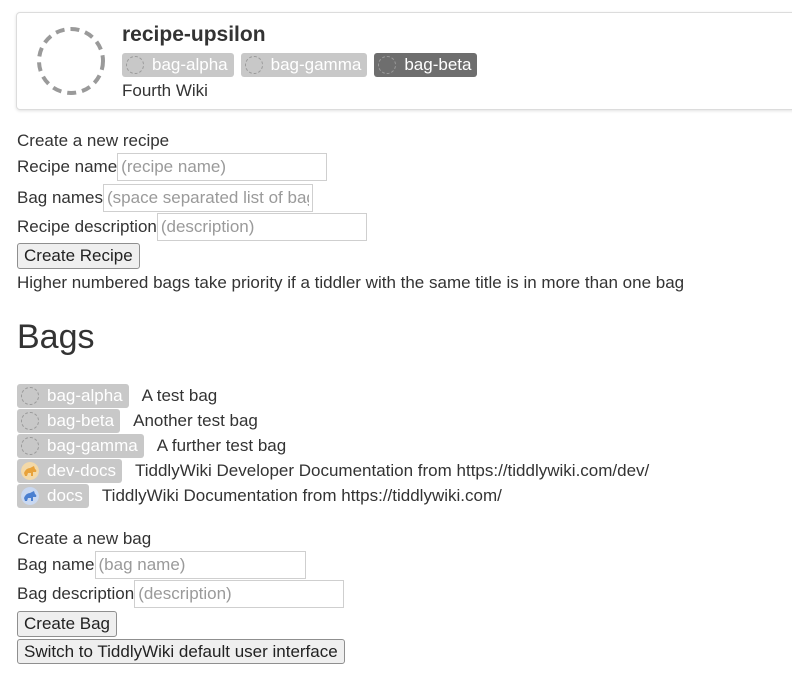 This screenshot has width=792, height=673. I want to click on bag-names-row: Bag names, so click(165, 198).